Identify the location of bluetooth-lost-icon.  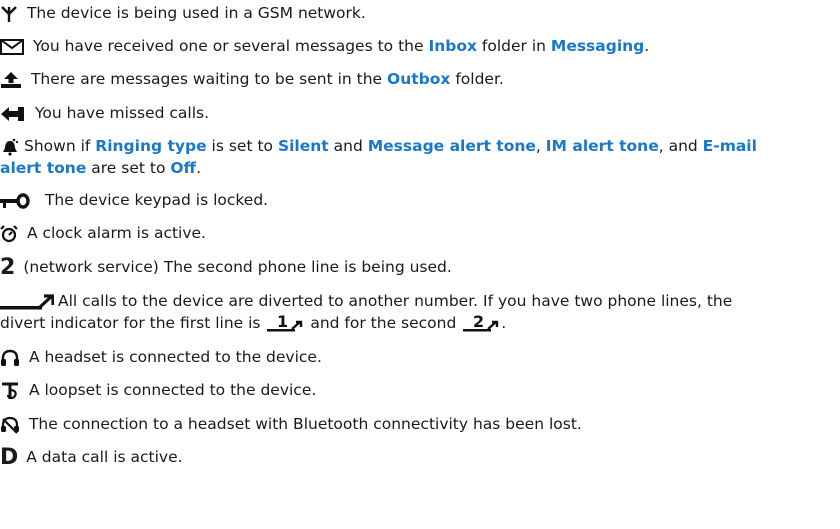
(10, 425).